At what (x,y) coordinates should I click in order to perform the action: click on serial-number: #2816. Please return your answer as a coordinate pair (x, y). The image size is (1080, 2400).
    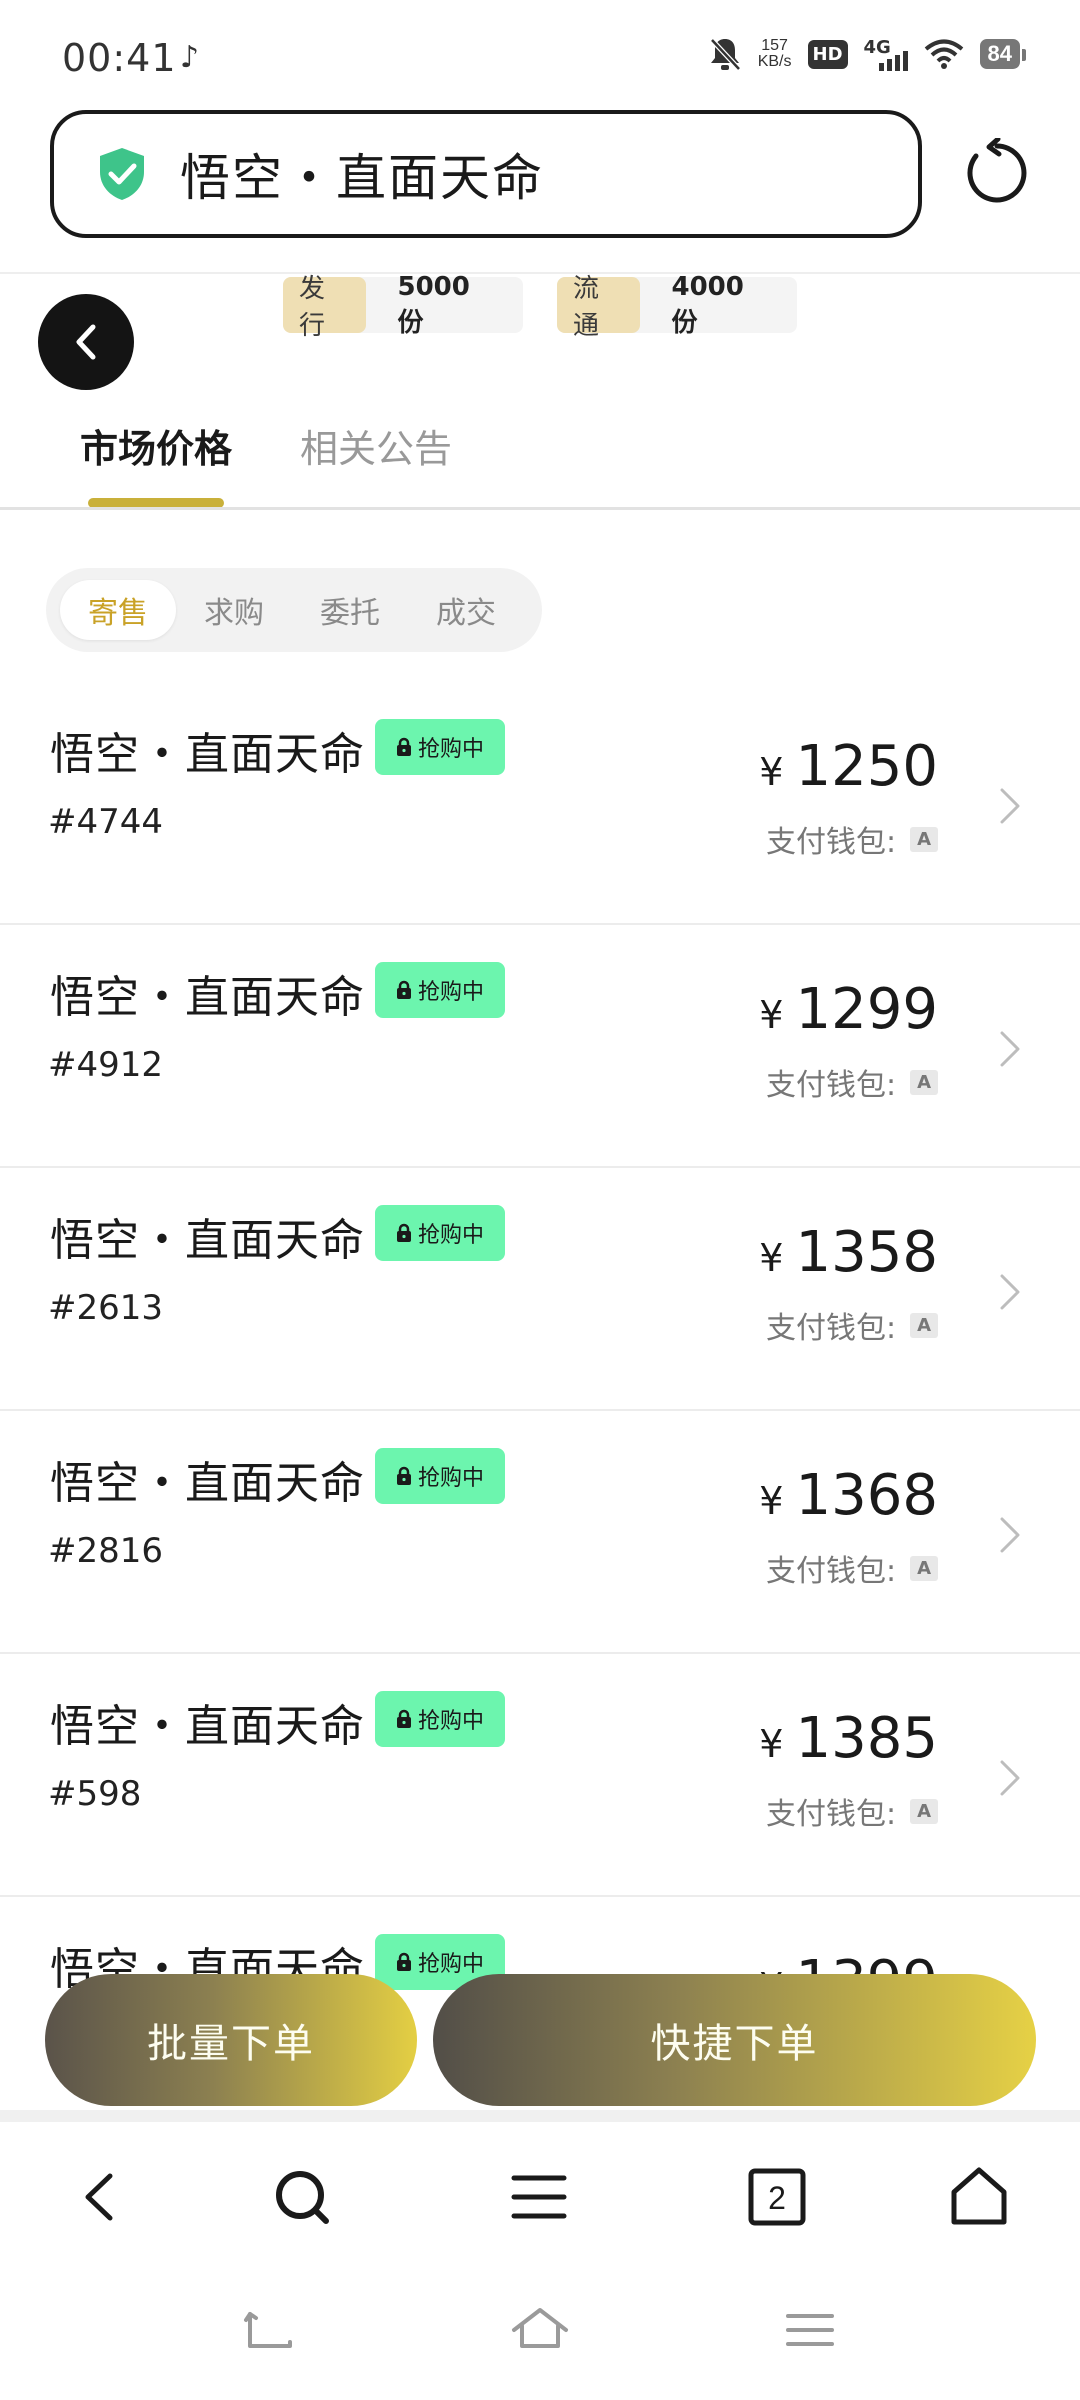
    Looking at the image, I should click on (106, 1551).